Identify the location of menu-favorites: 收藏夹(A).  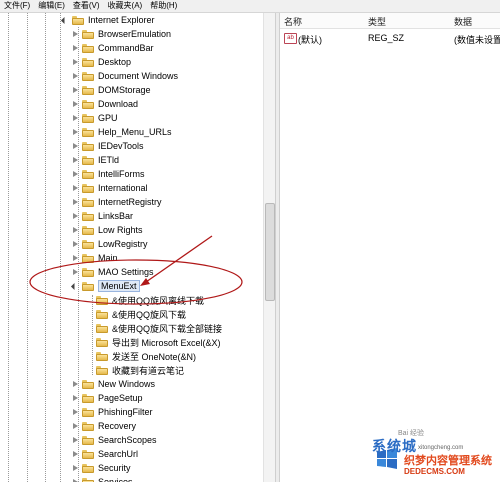
(125, 6).